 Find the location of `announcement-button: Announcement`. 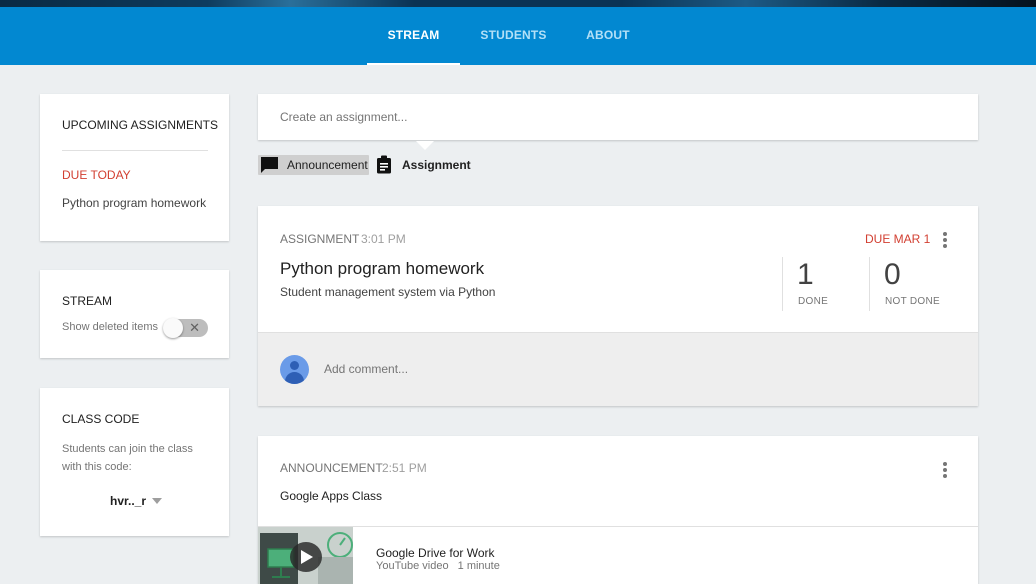

announcement-button: Announcement is located at coordinates (313, 165).